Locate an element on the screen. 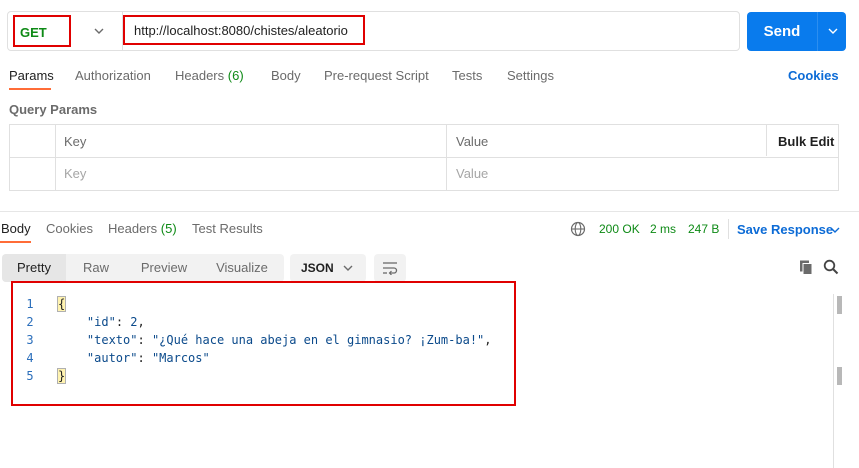  status-code: 200 OK is located at coordinates (619, 229).